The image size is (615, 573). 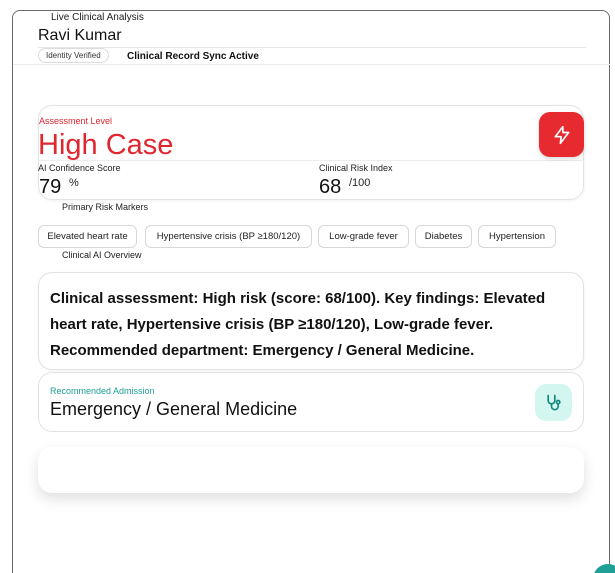 I want to click on risk-index-unit: /100, so click(x=360, y=183).